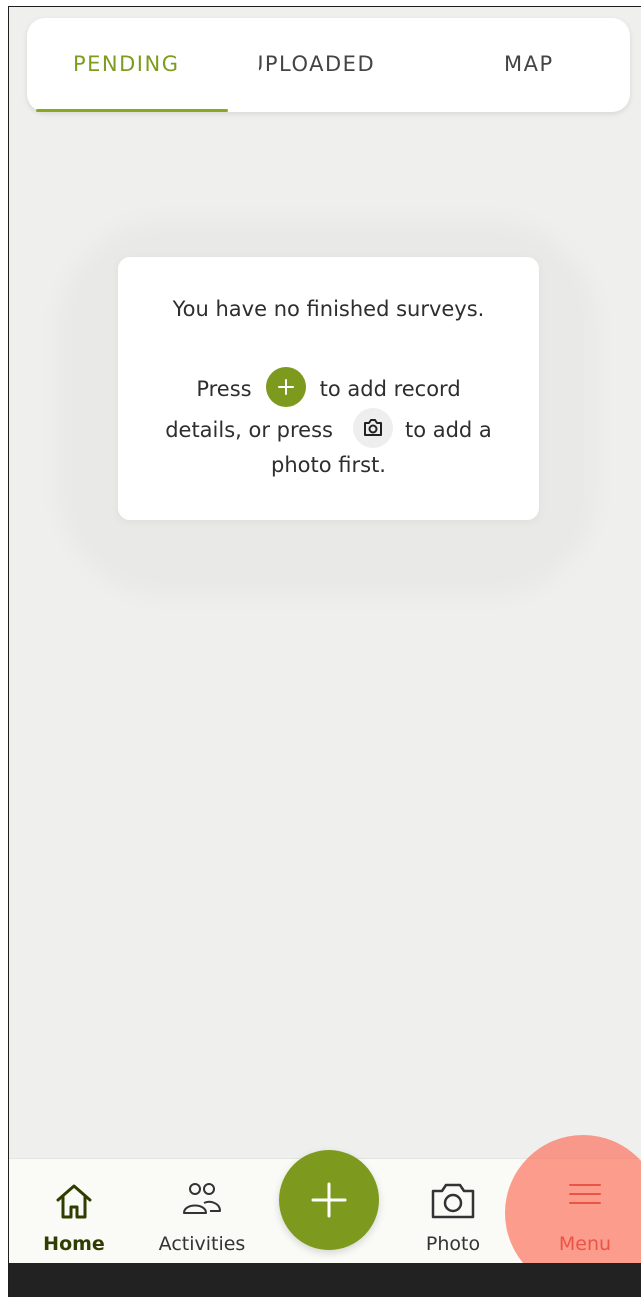  I want to click on nav-activities: Activities, so click(202, 1211).